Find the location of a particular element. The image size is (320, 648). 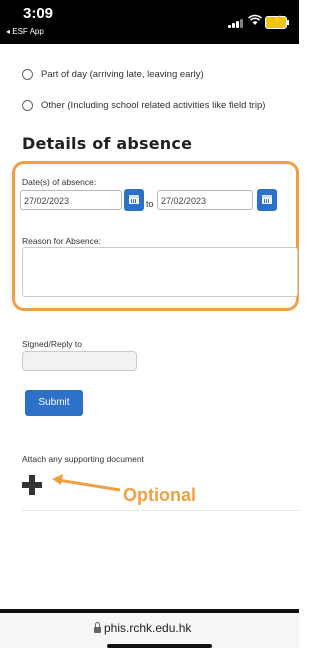

date-to-input: 27/02/2023 is located at coordinates (205, 200).